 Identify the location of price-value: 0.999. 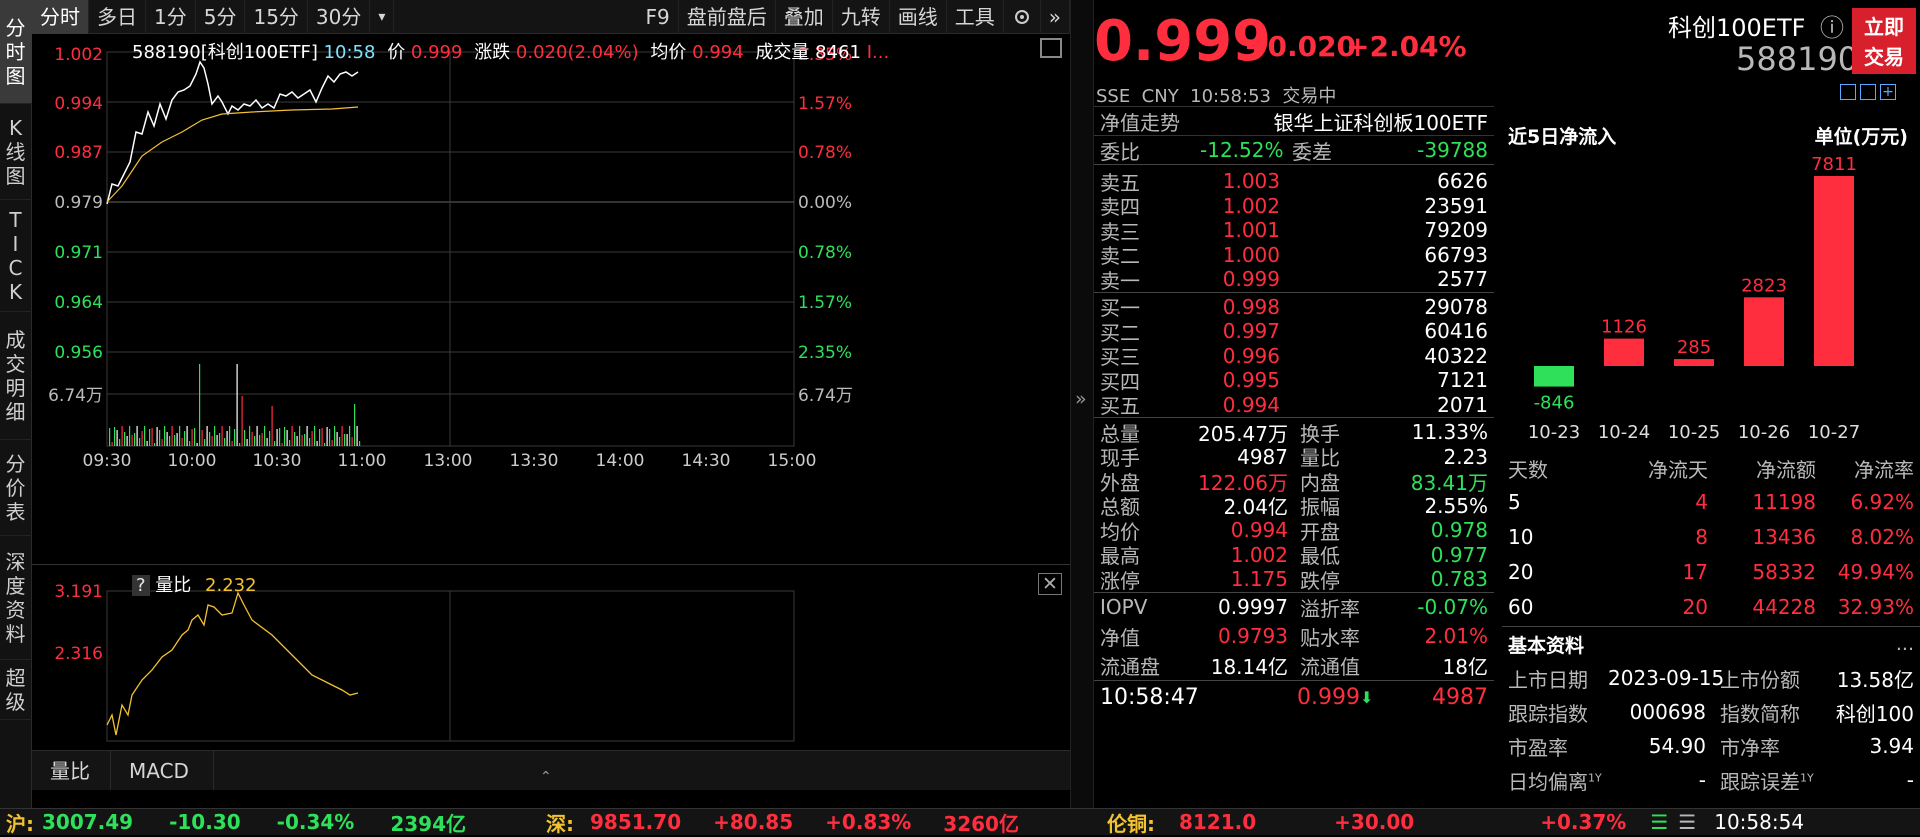
(436, 52).